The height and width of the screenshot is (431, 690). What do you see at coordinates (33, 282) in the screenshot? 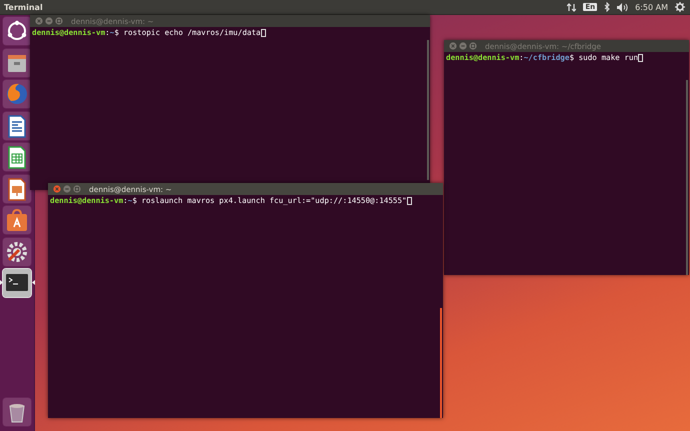
I see `focus-arrow-icon` at bounding box center [33, 282].